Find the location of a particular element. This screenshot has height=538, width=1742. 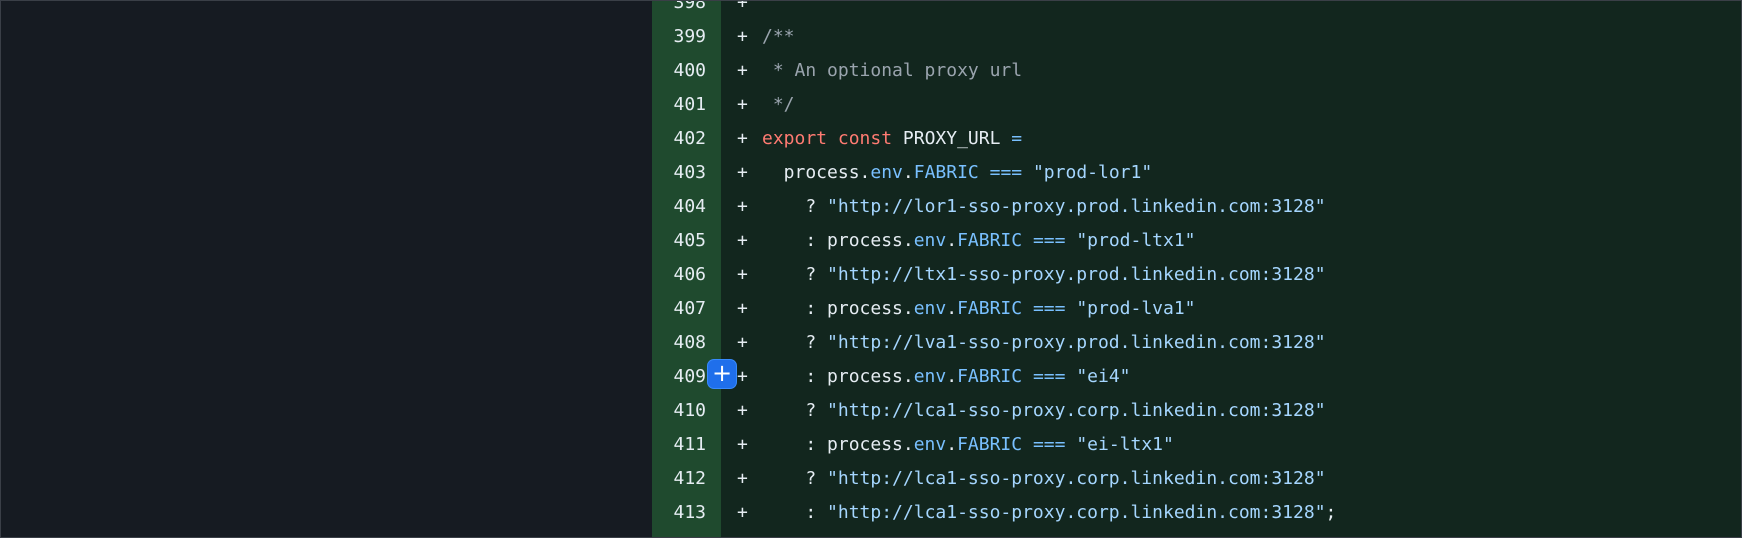

code-token: * An optional proxy url is located at coordinates (892, 70).